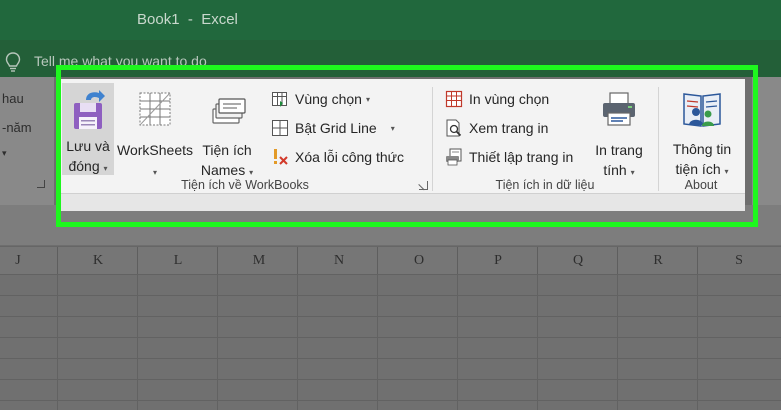  Describe the element at coordinates (4, 153) in the screenshot. I see `chevron-down-icon: ▾` at that location.